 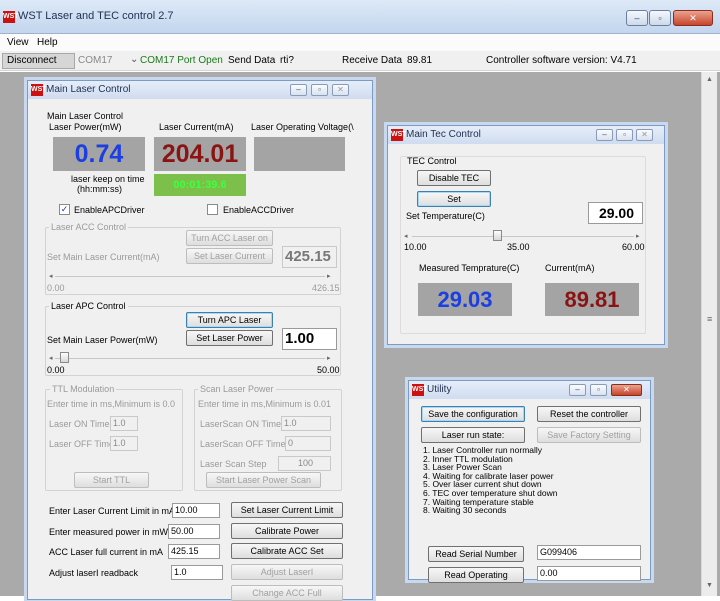 What do you see at coordinates (103, 257) in the screenshot?
I see `set-current-label: Set Main Laser Current(mA)` at bounding box center [103, 257].